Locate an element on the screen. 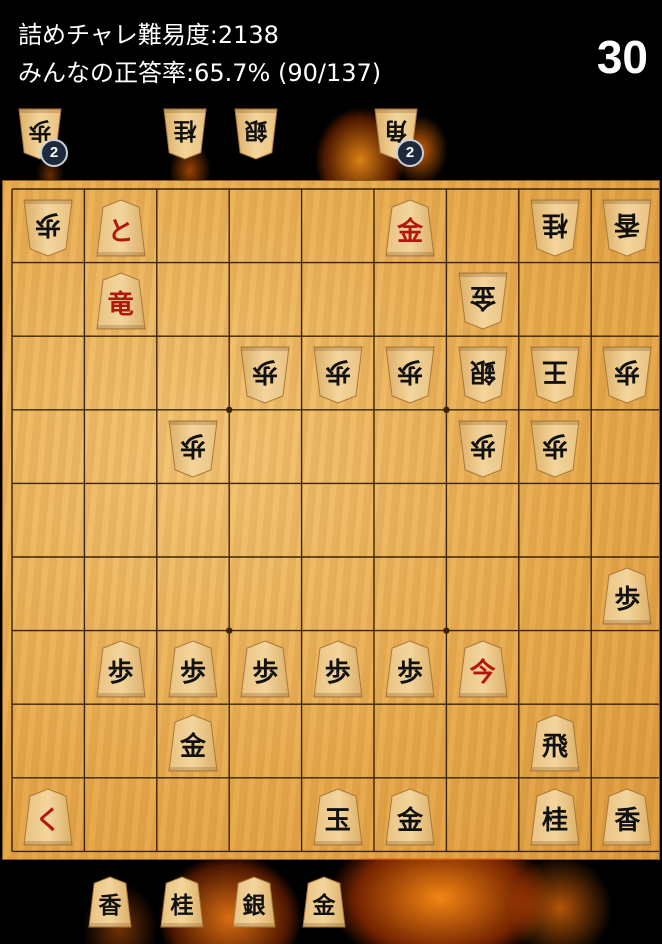 The height and width of the screenshot is (944, 662). hand-piece-label: 金 is located at coordinates (324, 905).